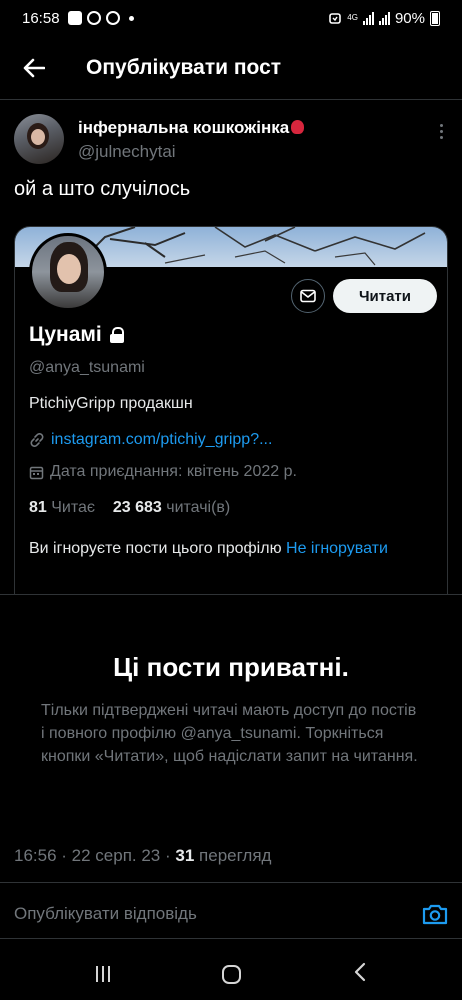 The width and height of the screenshot is (462, 1000). Describe the element at coordinates (65, 334) in the screenshot. I see `profile-name-text: Цунамі` at that location.